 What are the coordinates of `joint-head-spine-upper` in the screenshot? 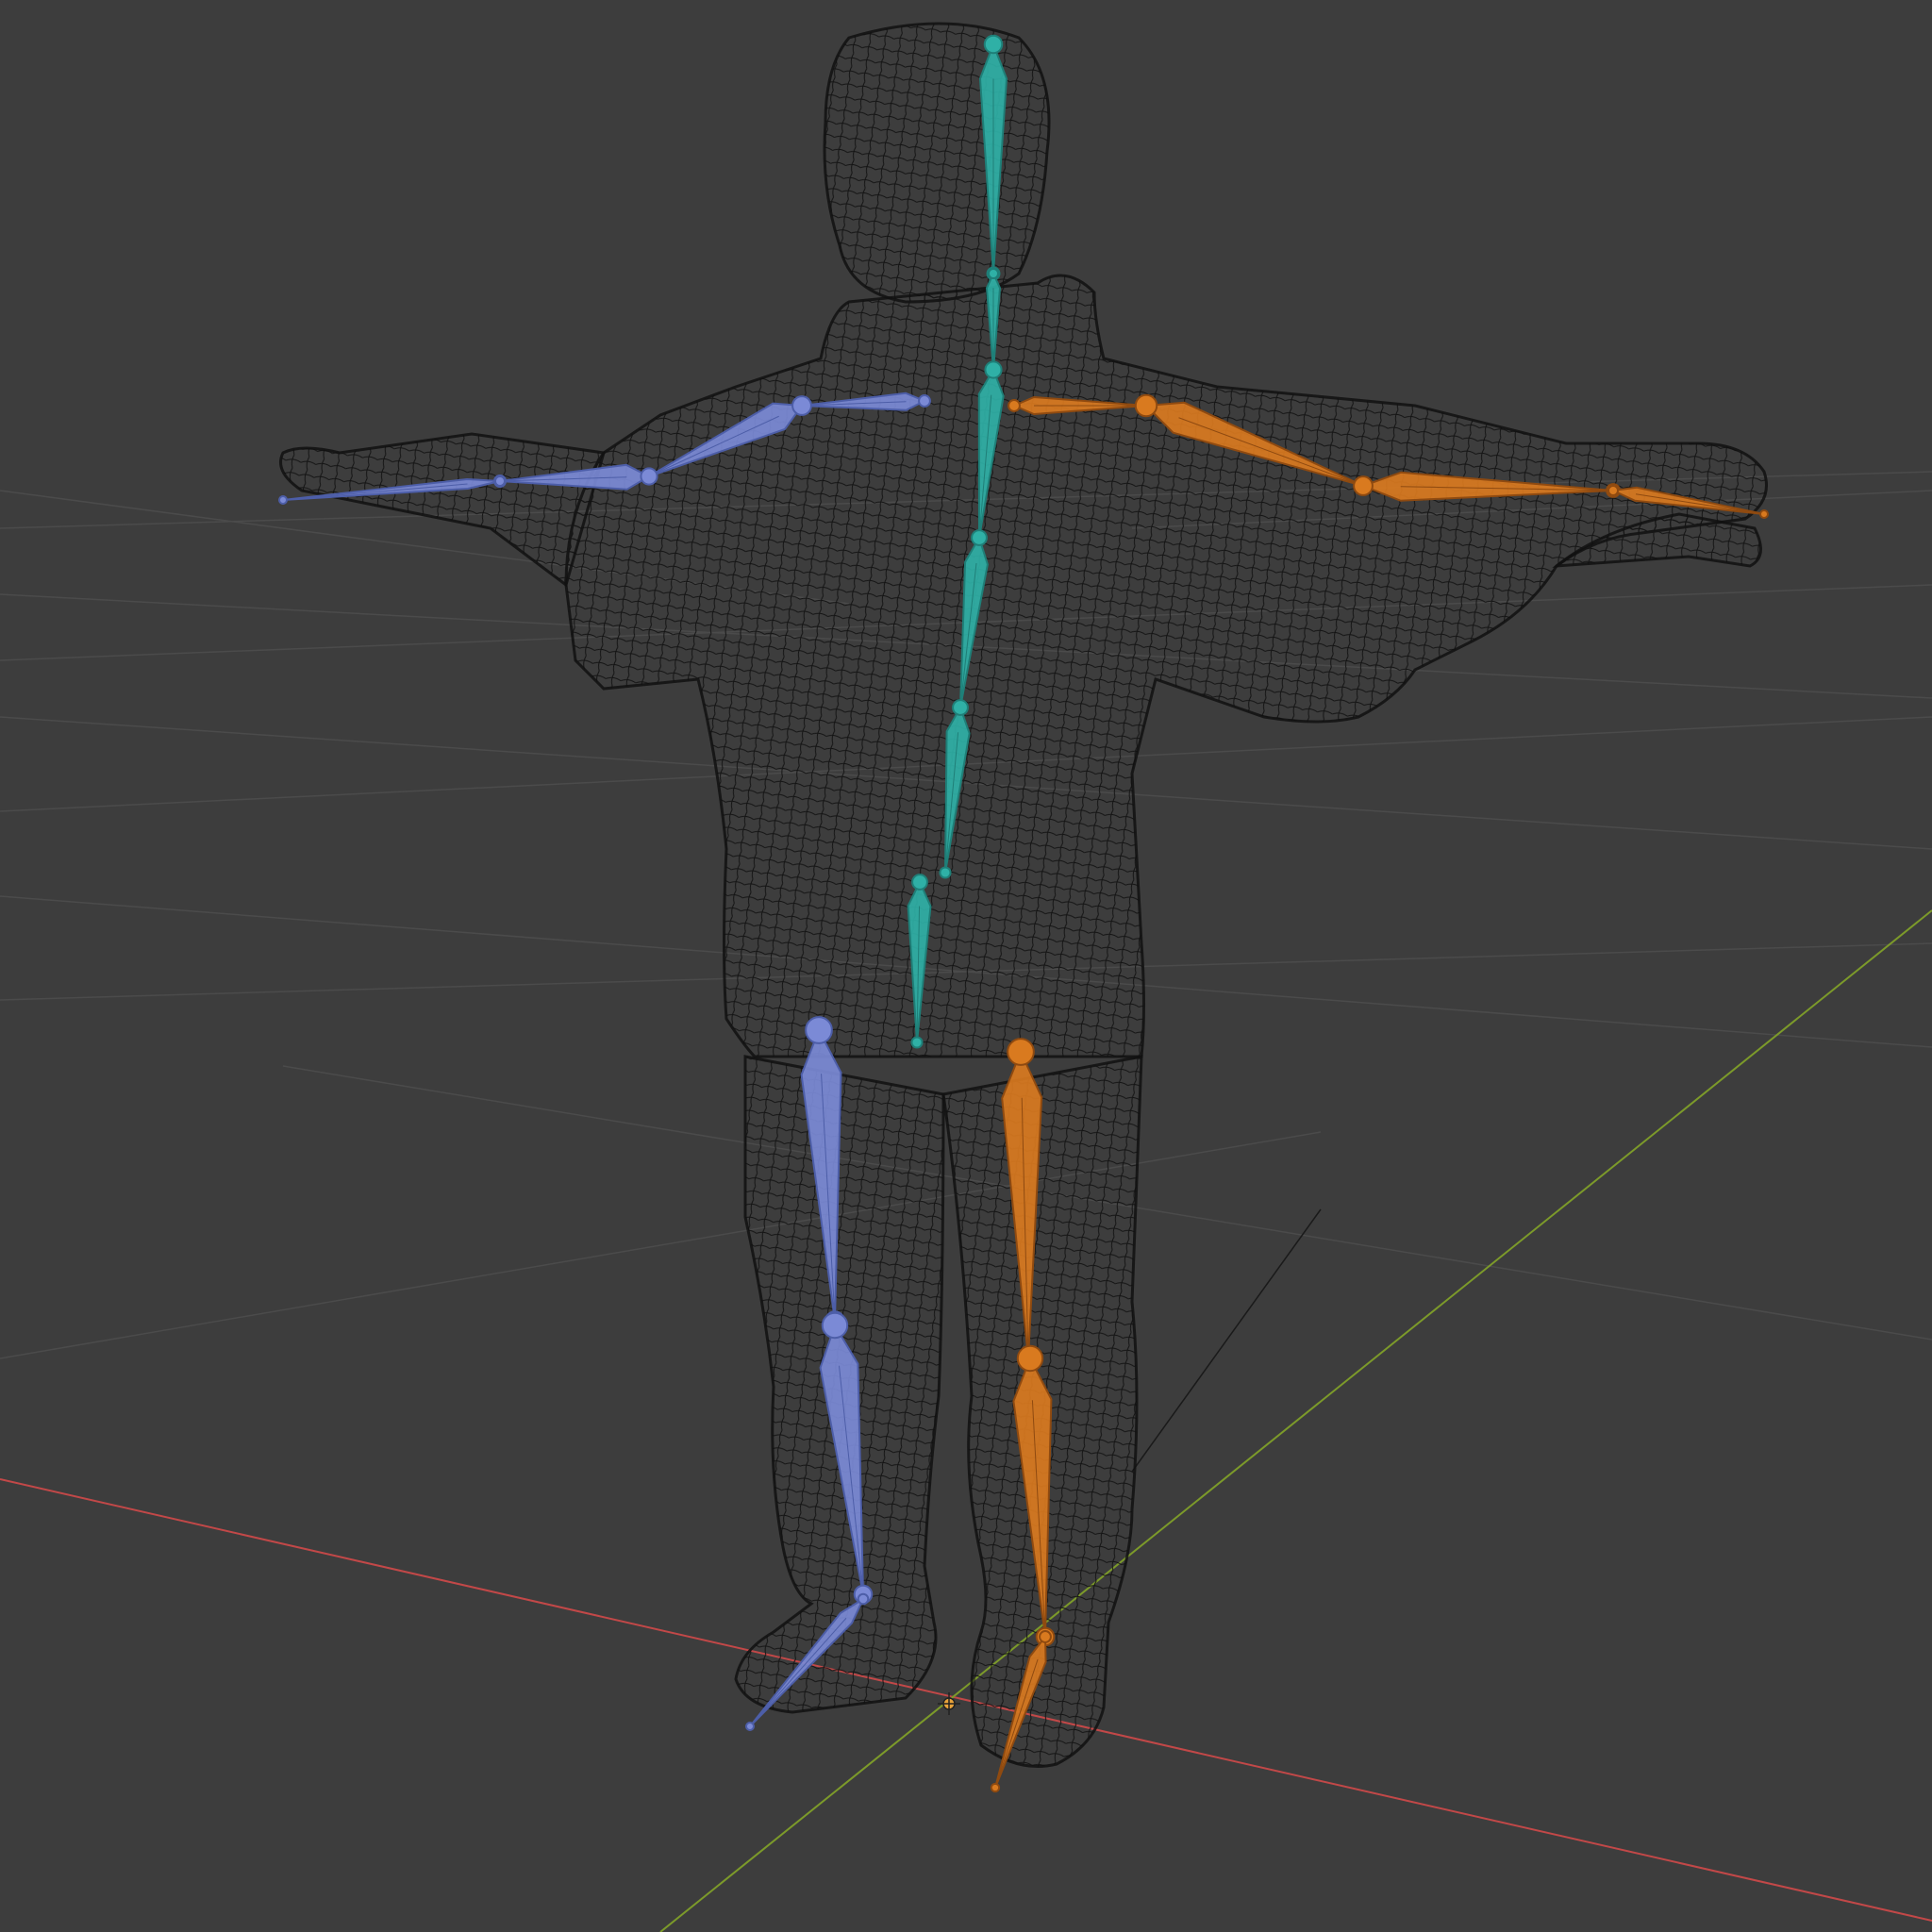 It's located at (979, 538).